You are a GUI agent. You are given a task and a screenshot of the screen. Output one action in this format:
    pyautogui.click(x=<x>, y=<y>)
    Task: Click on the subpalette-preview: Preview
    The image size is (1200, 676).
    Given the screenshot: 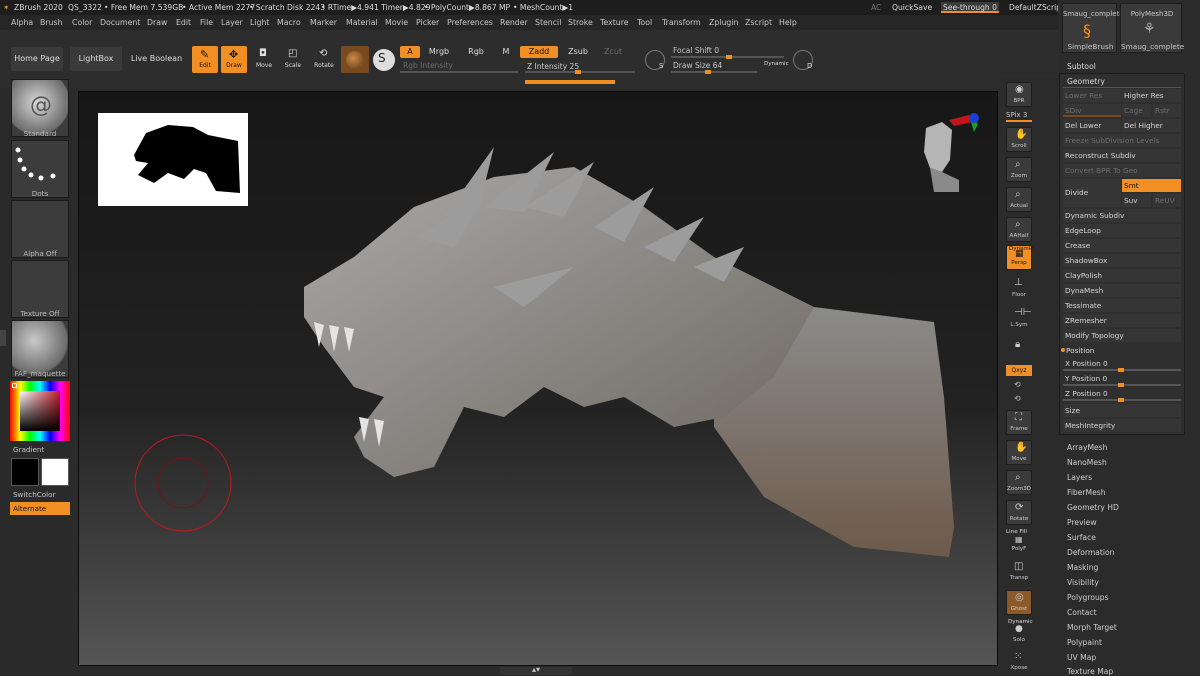 What is the action you would take?
    pyautogui.click(x=1082, y=522)
    